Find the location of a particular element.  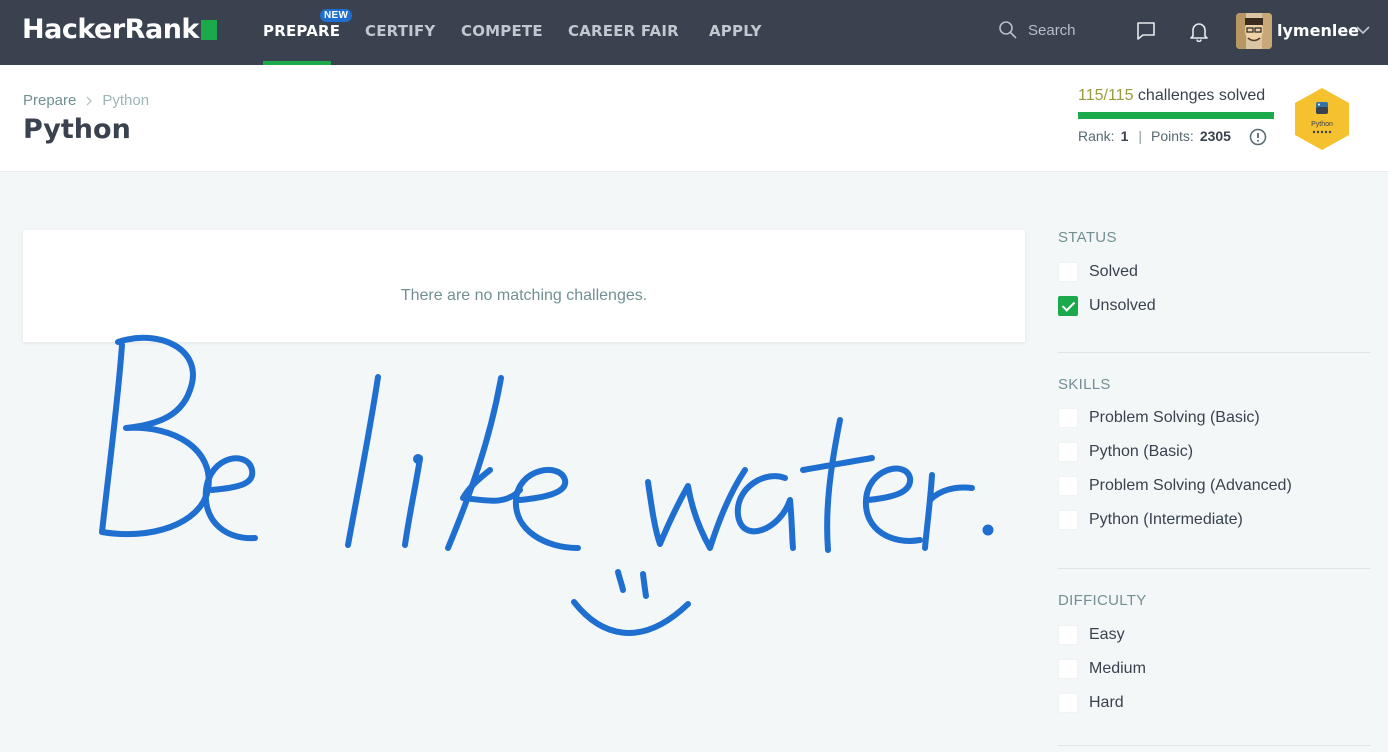

solved-suffix: challenges solved is located at coordinates (1199, 95).